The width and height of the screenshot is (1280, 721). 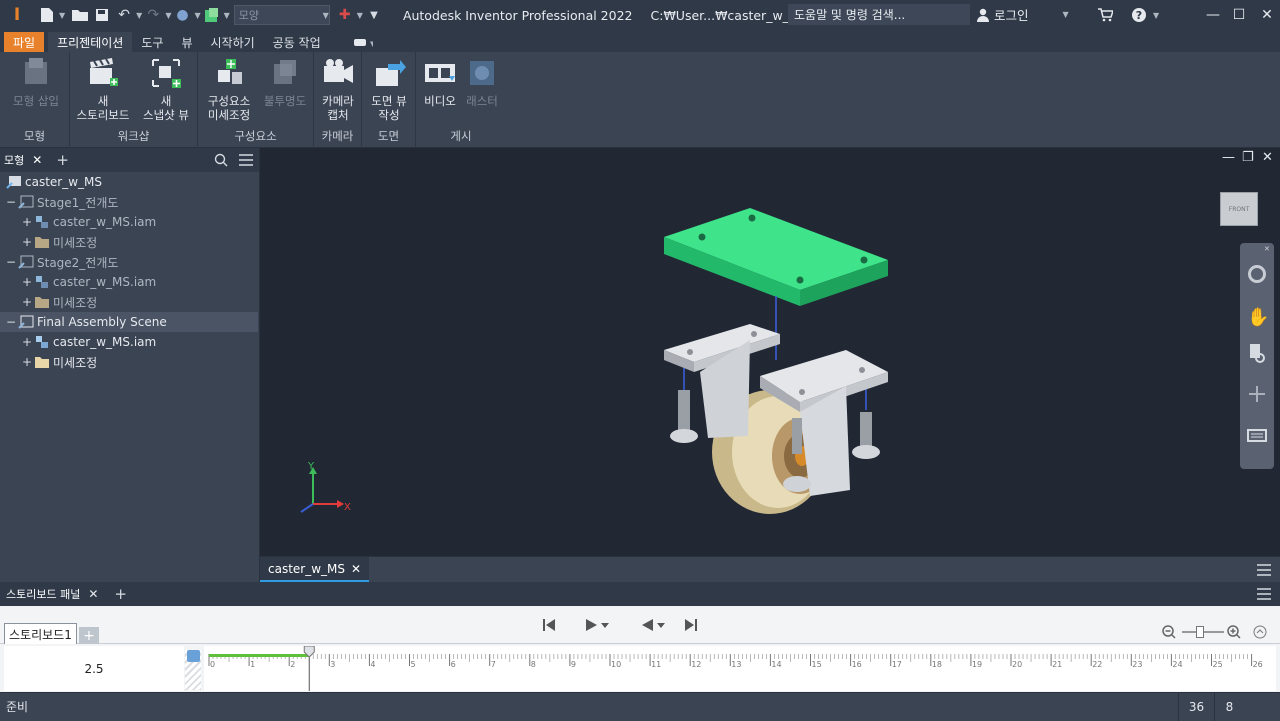 What do you see at coordinates (297, 42) in the screenshot?
I see `tab-collaborate: 공동 작업` at bounding box center [297, 42].